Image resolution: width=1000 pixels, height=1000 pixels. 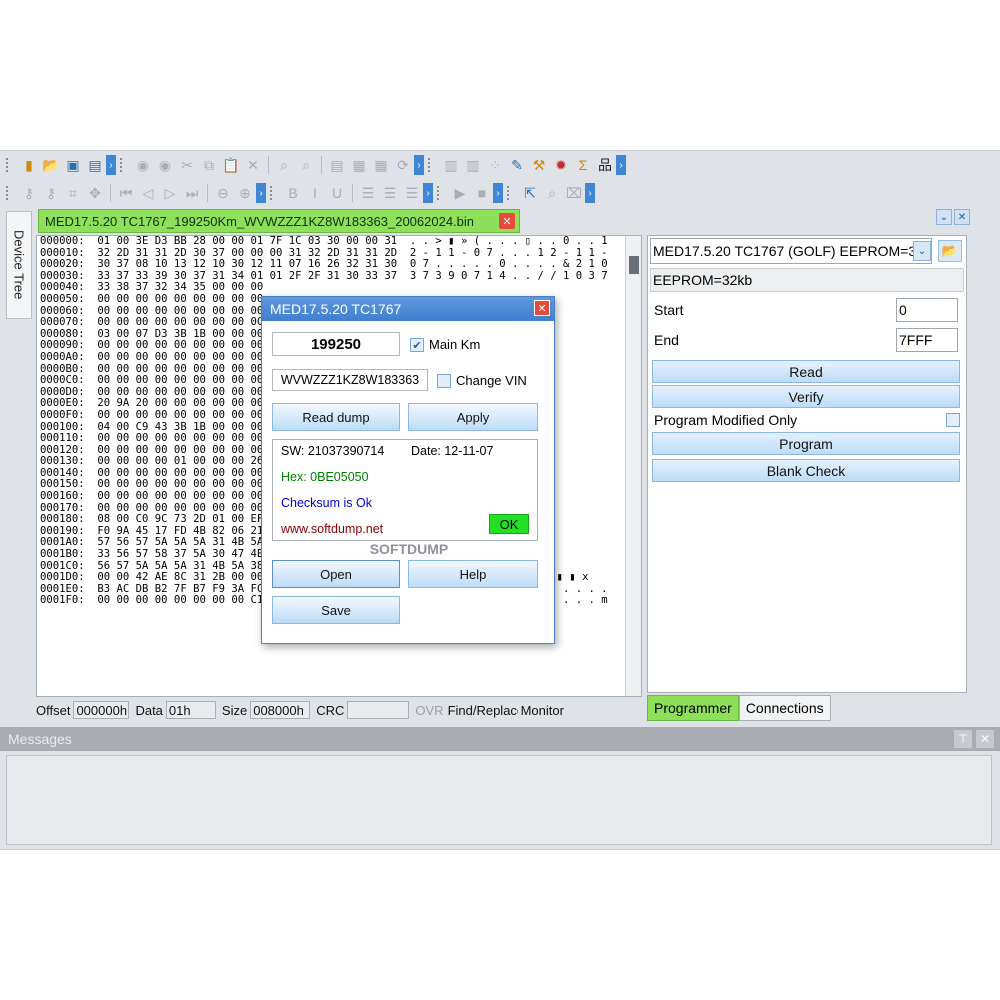 I want to click on key-icon: ⚷, so click(x=29, y=193).